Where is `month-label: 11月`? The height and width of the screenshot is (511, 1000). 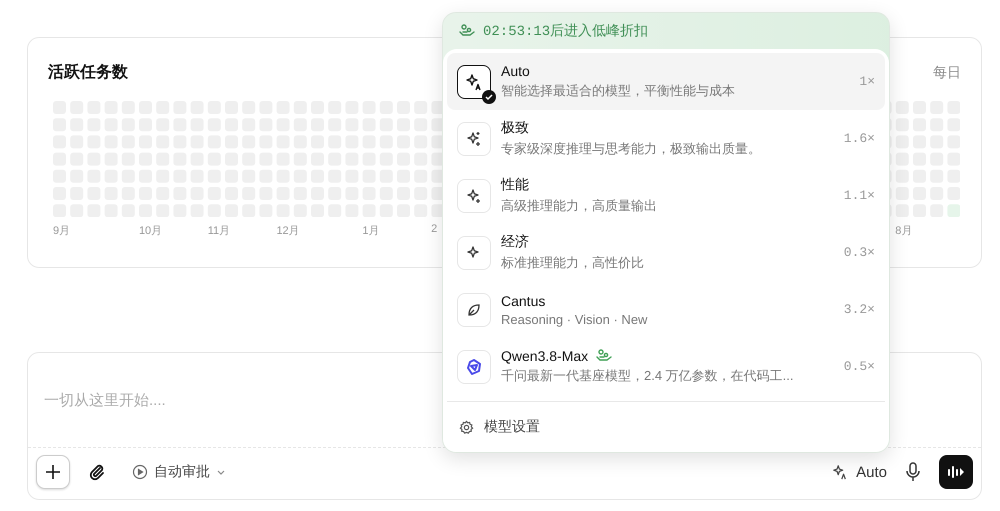 month-label: 11月 is located at coordinates (216, 231).